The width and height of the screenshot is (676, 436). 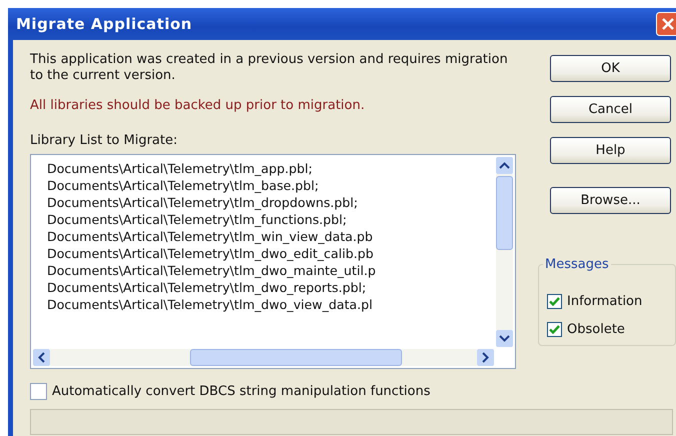 What do you see at coordinates (198, 105) in the screenshot?
I see `warning-message: All libraries should be backed up prior to migration.` at bounding box center [198, 105].